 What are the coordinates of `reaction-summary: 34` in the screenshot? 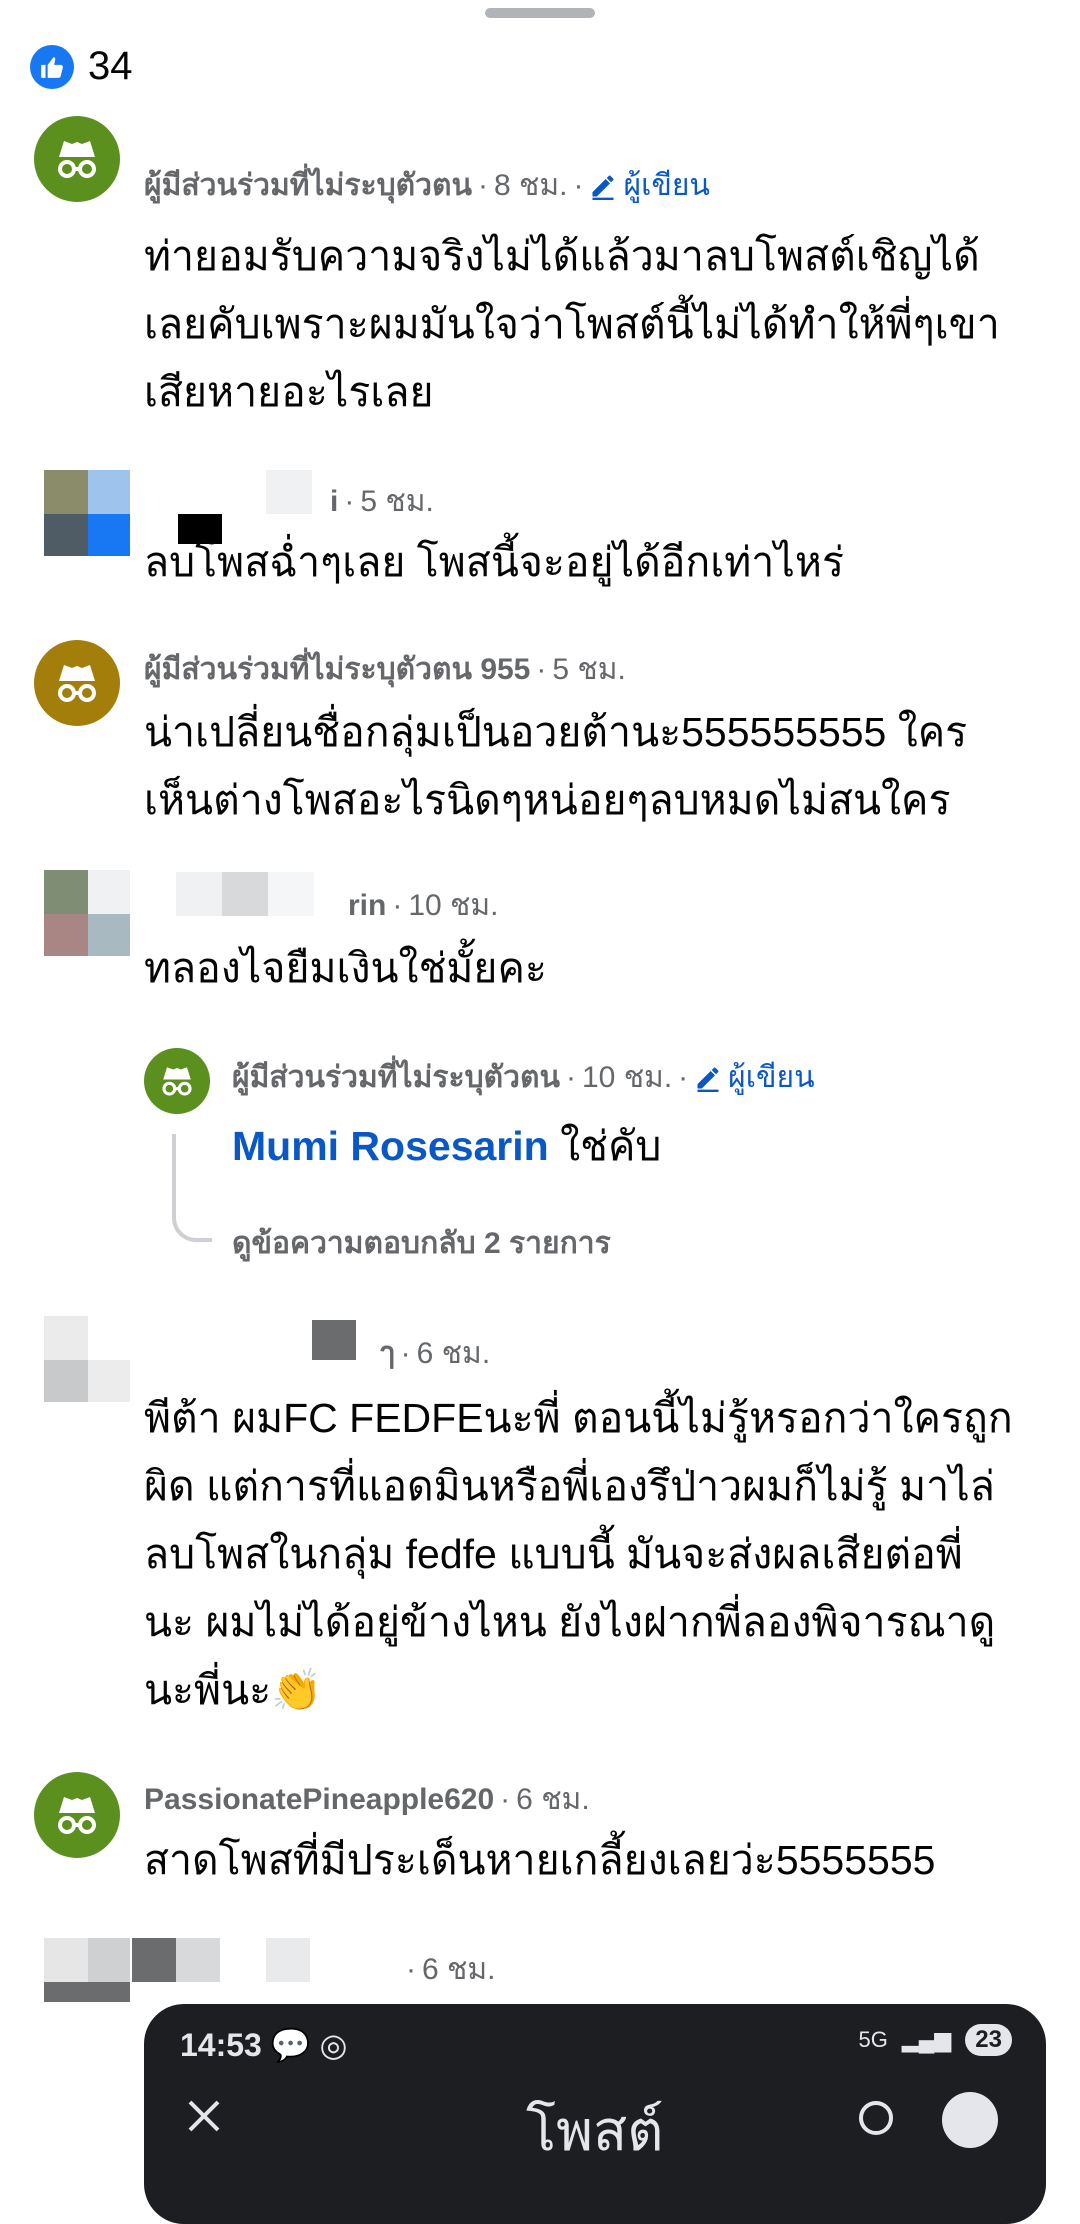 It's located at (81, 66).